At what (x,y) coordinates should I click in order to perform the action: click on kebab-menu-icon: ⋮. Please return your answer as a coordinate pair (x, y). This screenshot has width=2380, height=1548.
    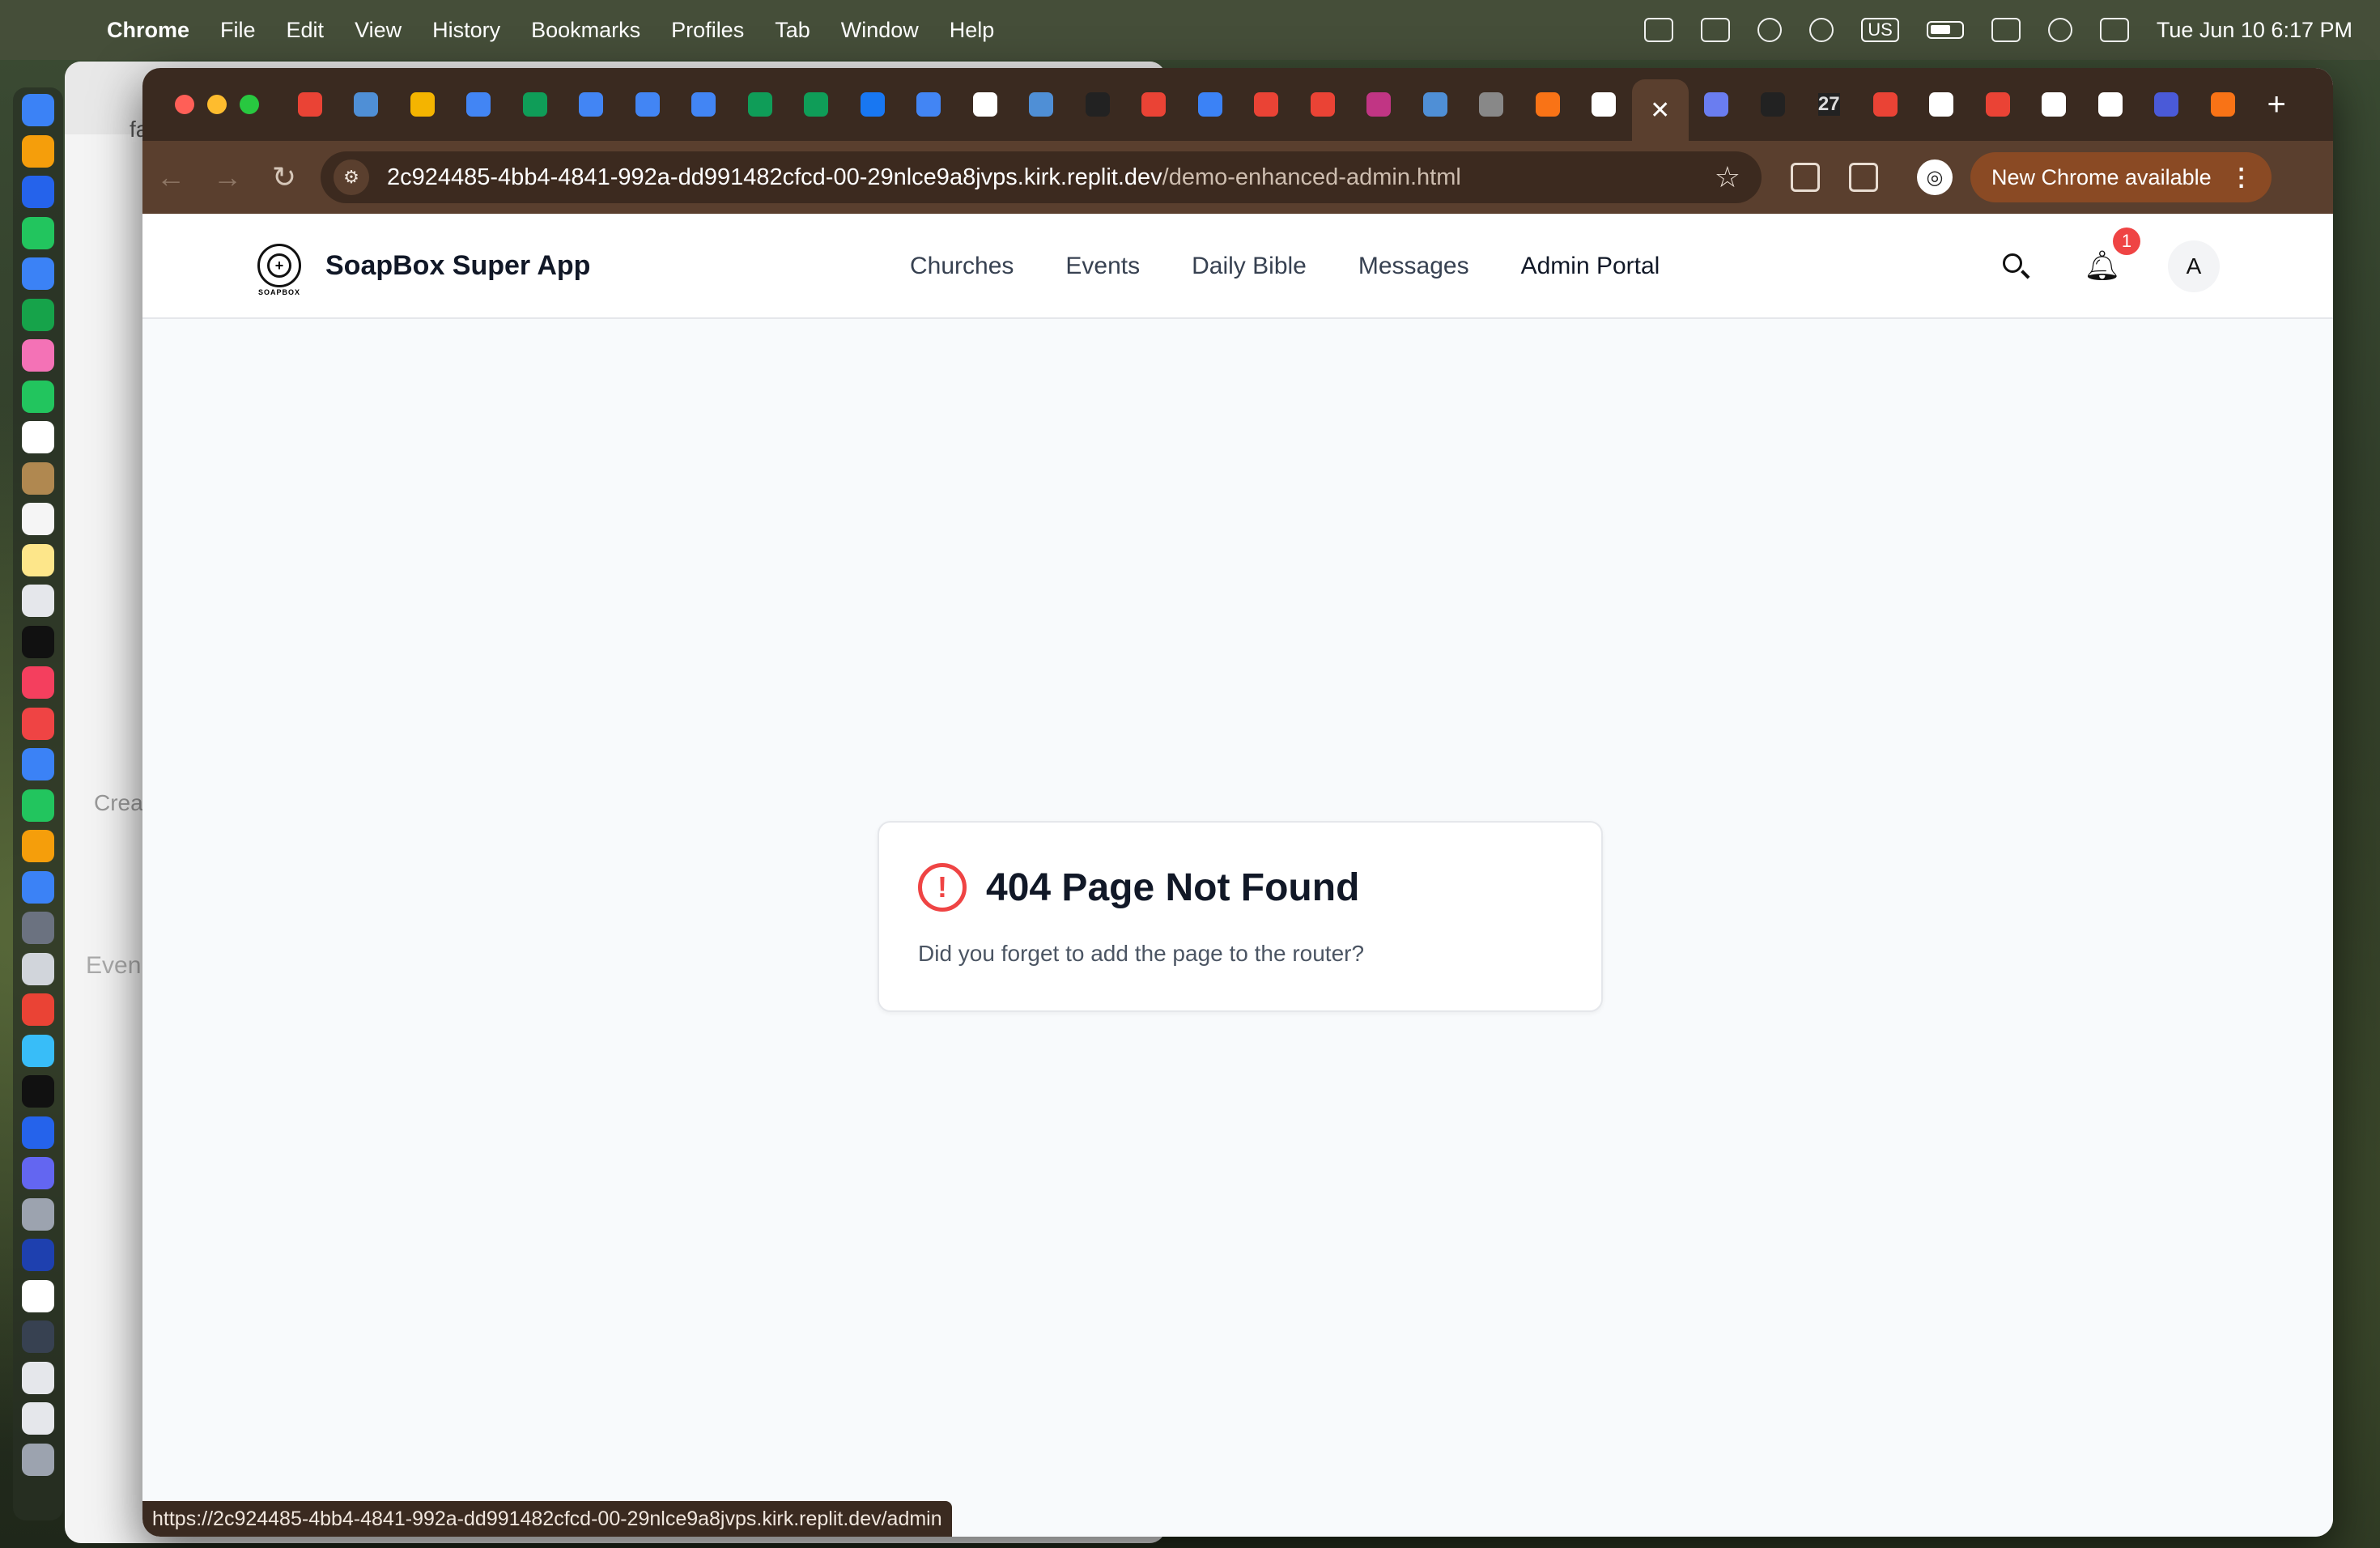
    Looking at the image, I should click on (2241, 178).